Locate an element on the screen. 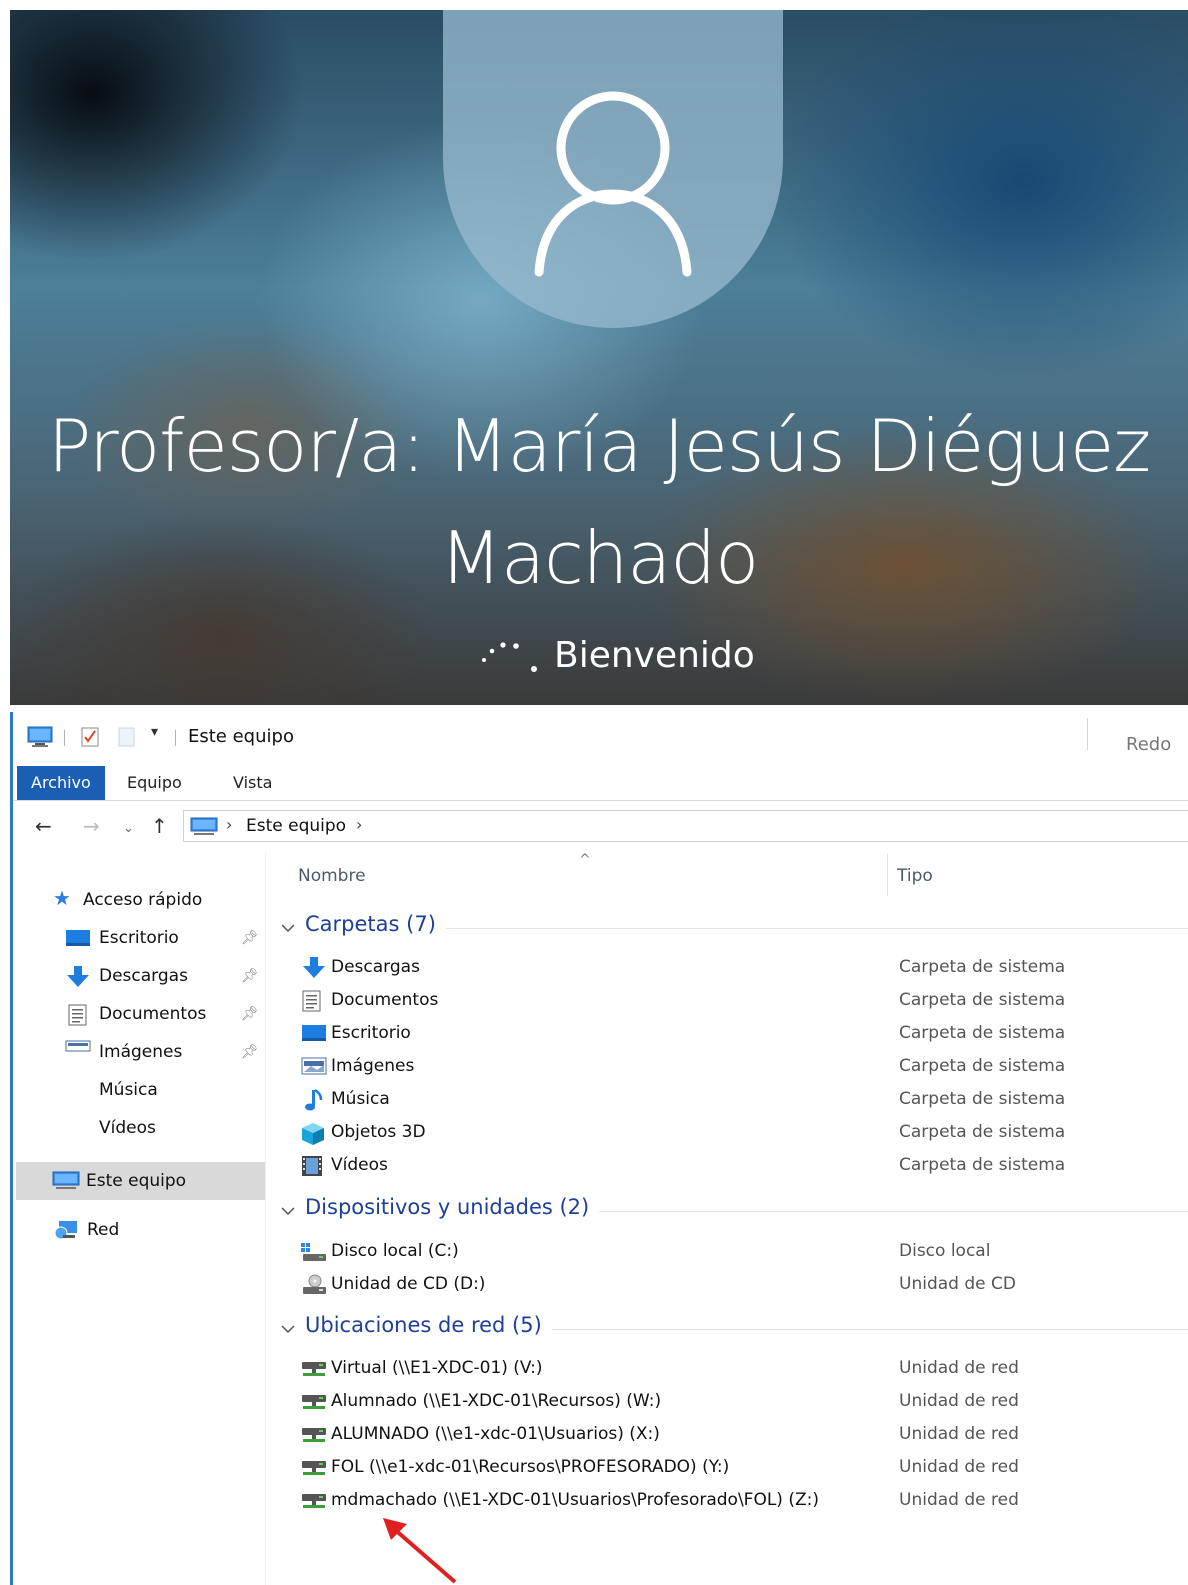 The width and height of the screenshot is (1188, 1585). item-name: ALUMNADO (\\e1-xdc-01\Usuarios) (X:) is located at coordinates (495, 1434).